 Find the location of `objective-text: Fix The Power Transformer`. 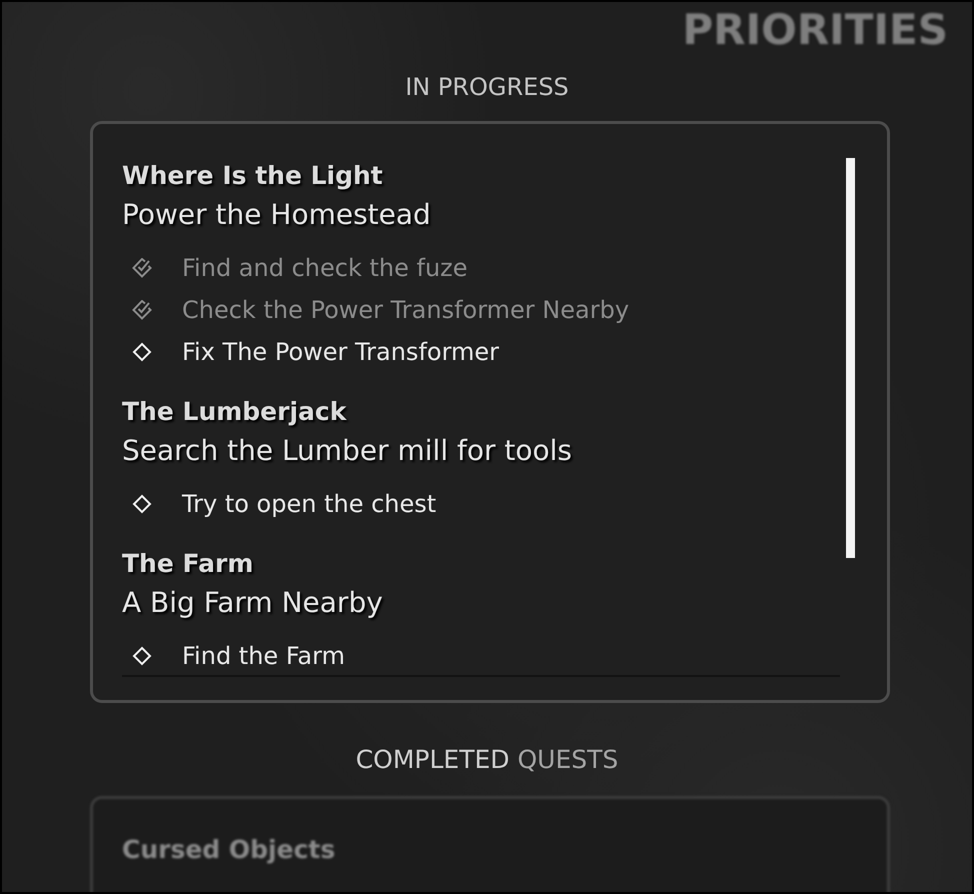

objective-text: Fix The Power Transformer is located at coordinates (341, 352).